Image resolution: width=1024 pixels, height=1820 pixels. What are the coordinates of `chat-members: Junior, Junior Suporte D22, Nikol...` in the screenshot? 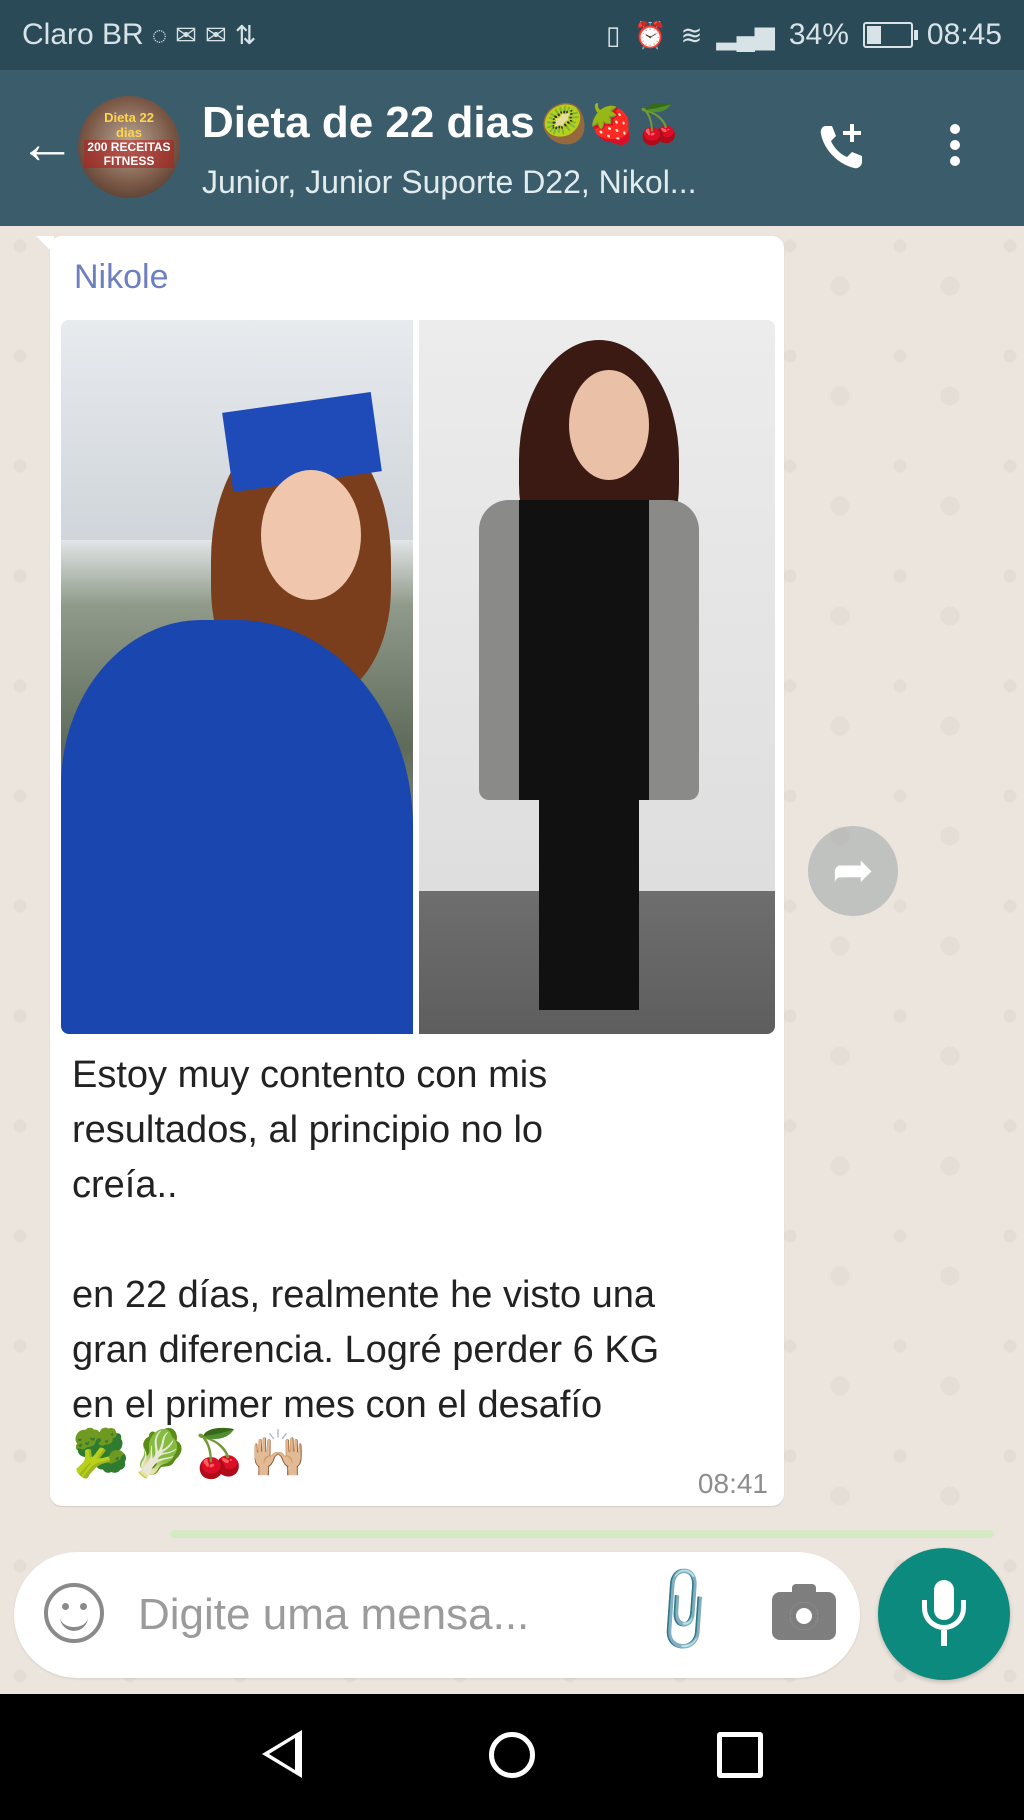 It's located at (449, 182).